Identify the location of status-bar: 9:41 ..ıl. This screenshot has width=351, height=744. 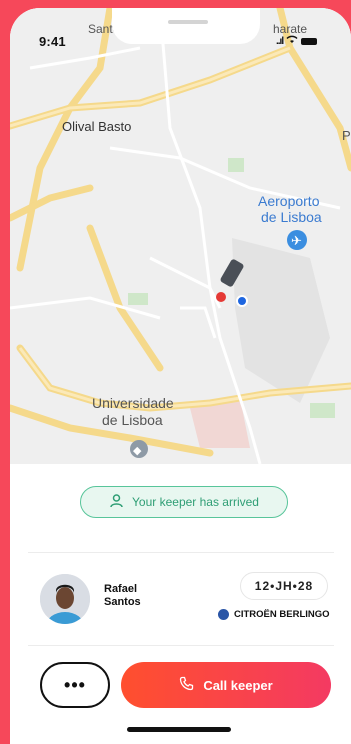
(180, 38).